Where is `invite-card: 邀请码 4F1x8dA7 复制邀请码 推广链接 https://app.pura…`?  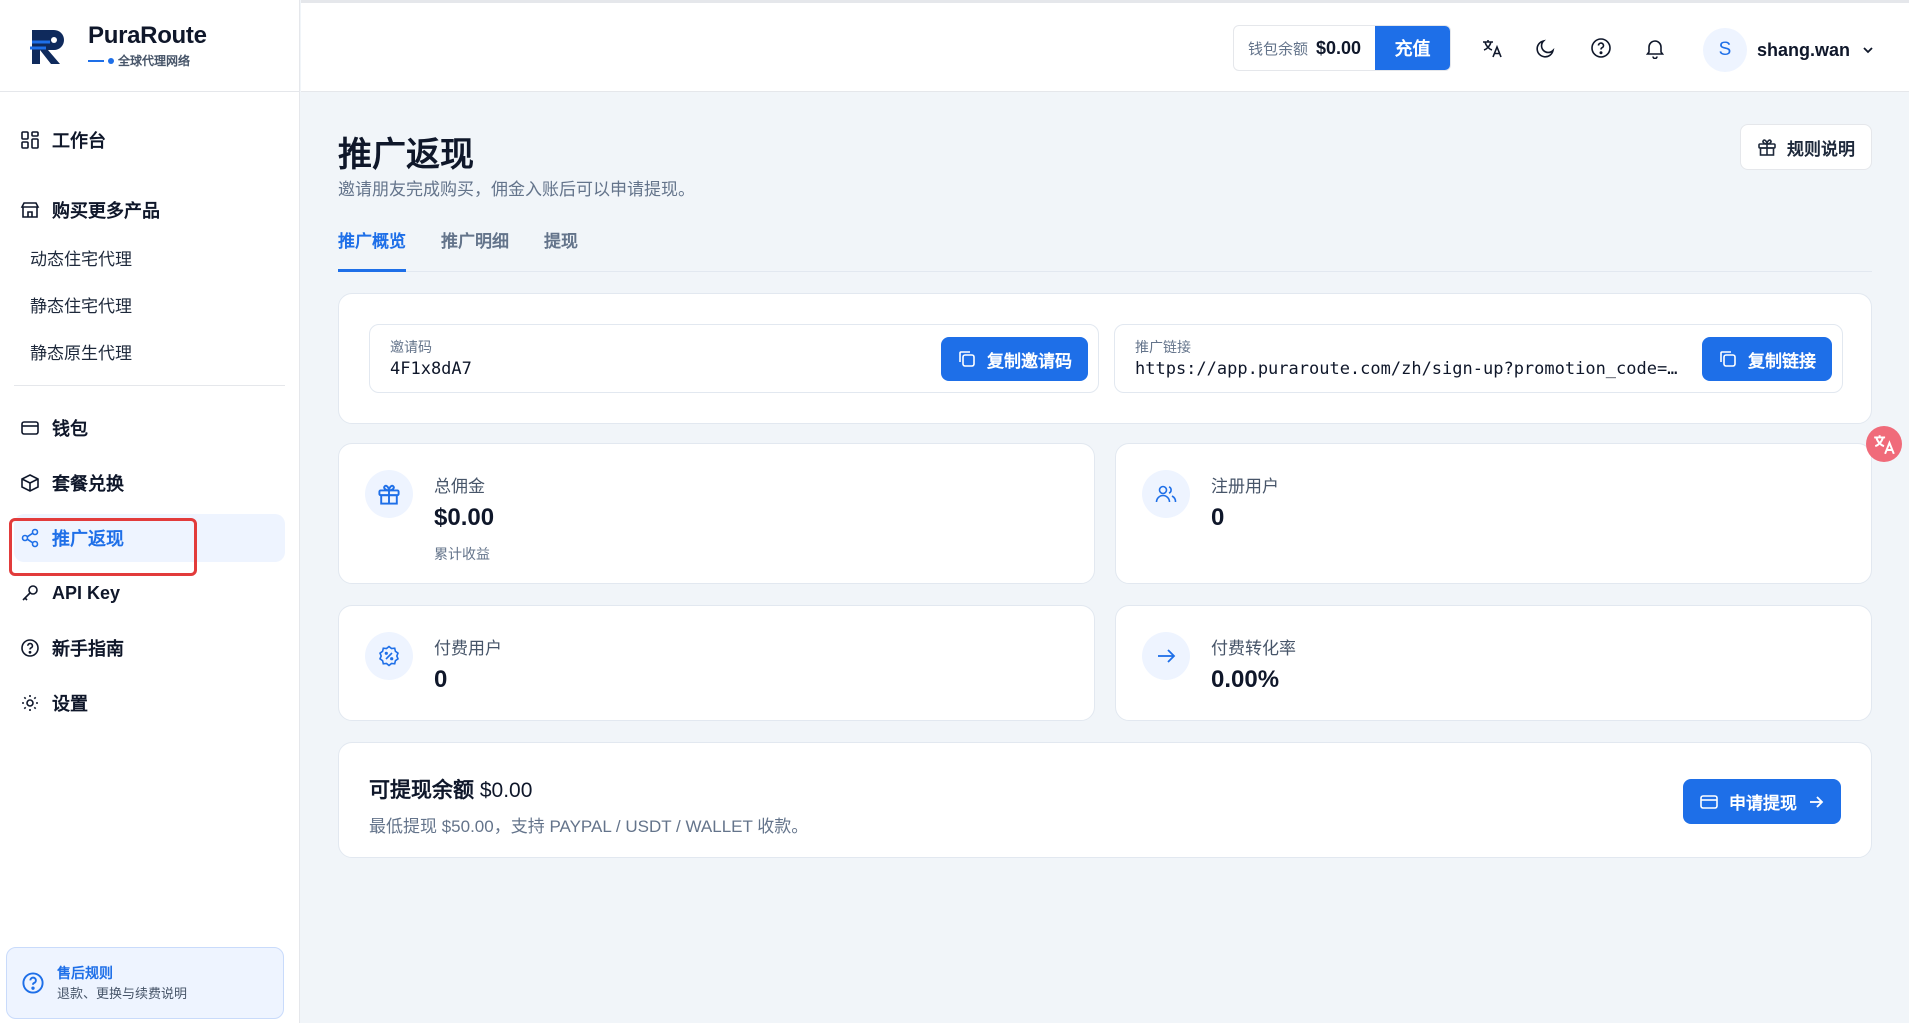 invite-card: 邀请码 4F1x8dA7 复制邀请码 推广链接 https://app.pura… is located at coordinates (1105, 358).